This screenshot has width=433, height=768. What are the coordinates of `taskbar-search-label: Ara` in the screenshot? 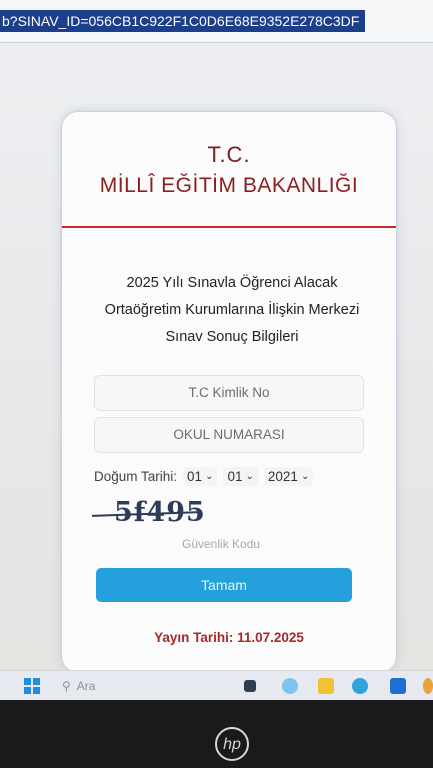 It's located at (86, 686).